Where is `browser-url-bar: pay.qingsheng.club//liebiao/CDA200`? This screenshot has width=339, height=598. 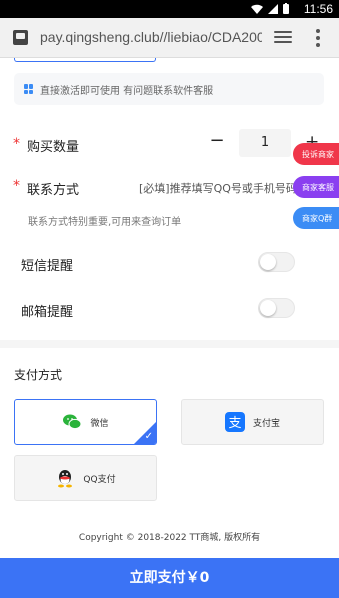 browser-url-bar: pay.qingsheng.club//liebiao/CDA200 is located at coordinates (169, 38).